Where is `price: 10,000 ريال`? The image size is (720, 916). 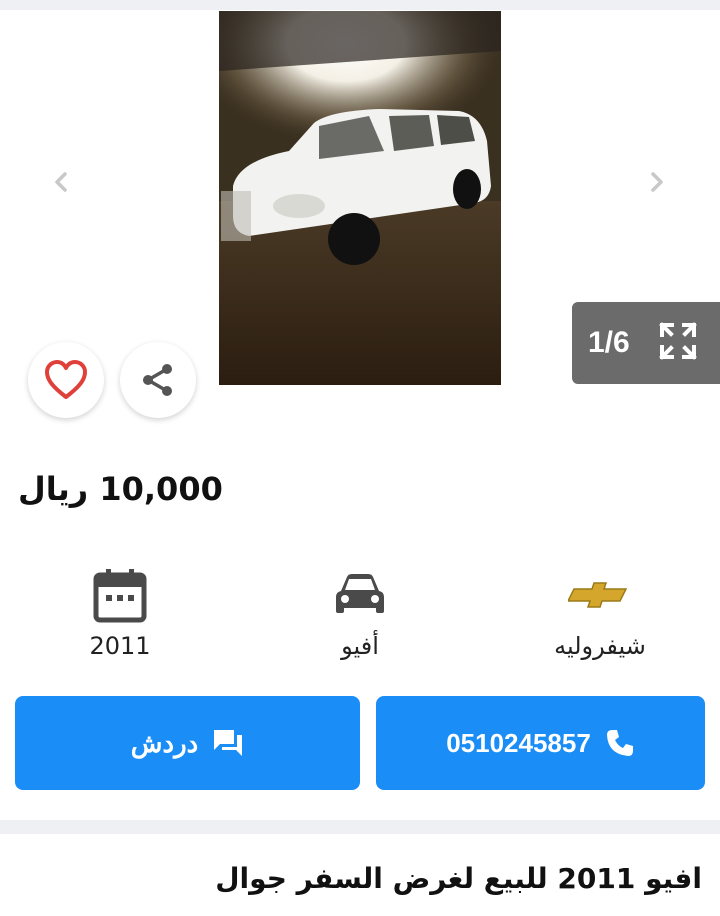 price: 10,000 ريال is located at coordinates (120, 489).